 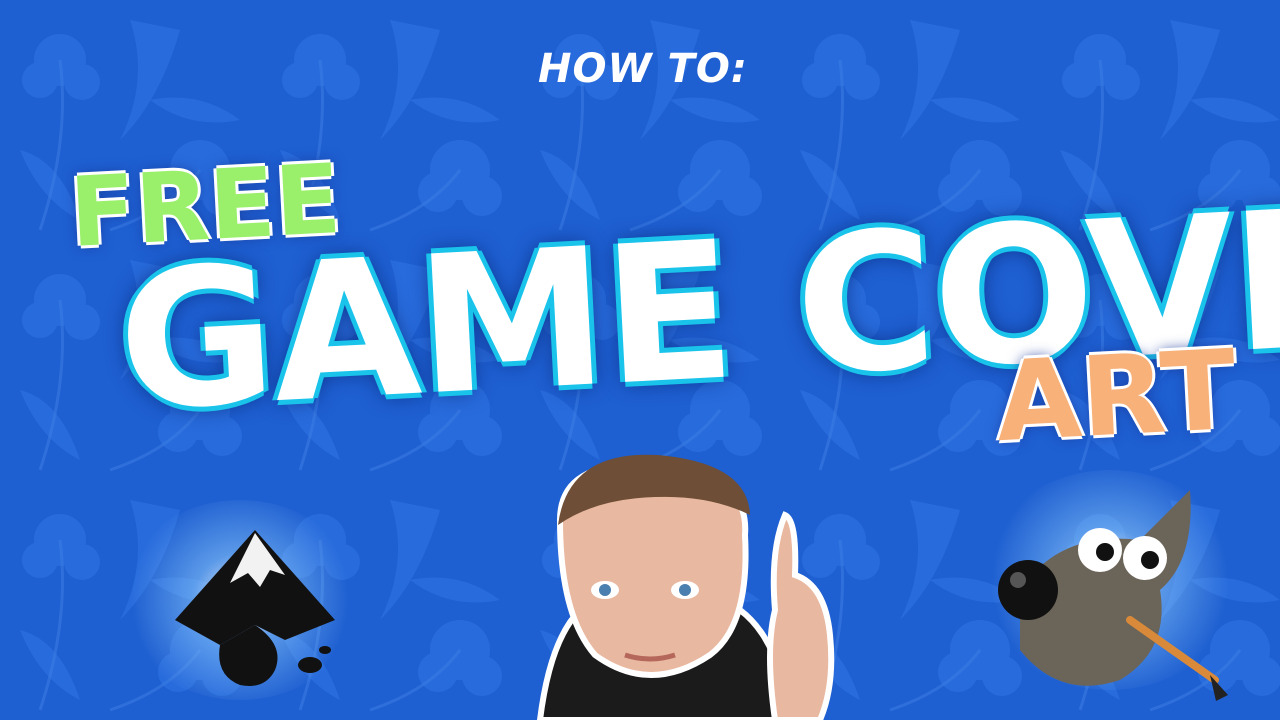 What do you see at coordinates (643, 69) in the screenshot?
I see `kicker-text: HOW TO:` at bounding box center [643, 69].